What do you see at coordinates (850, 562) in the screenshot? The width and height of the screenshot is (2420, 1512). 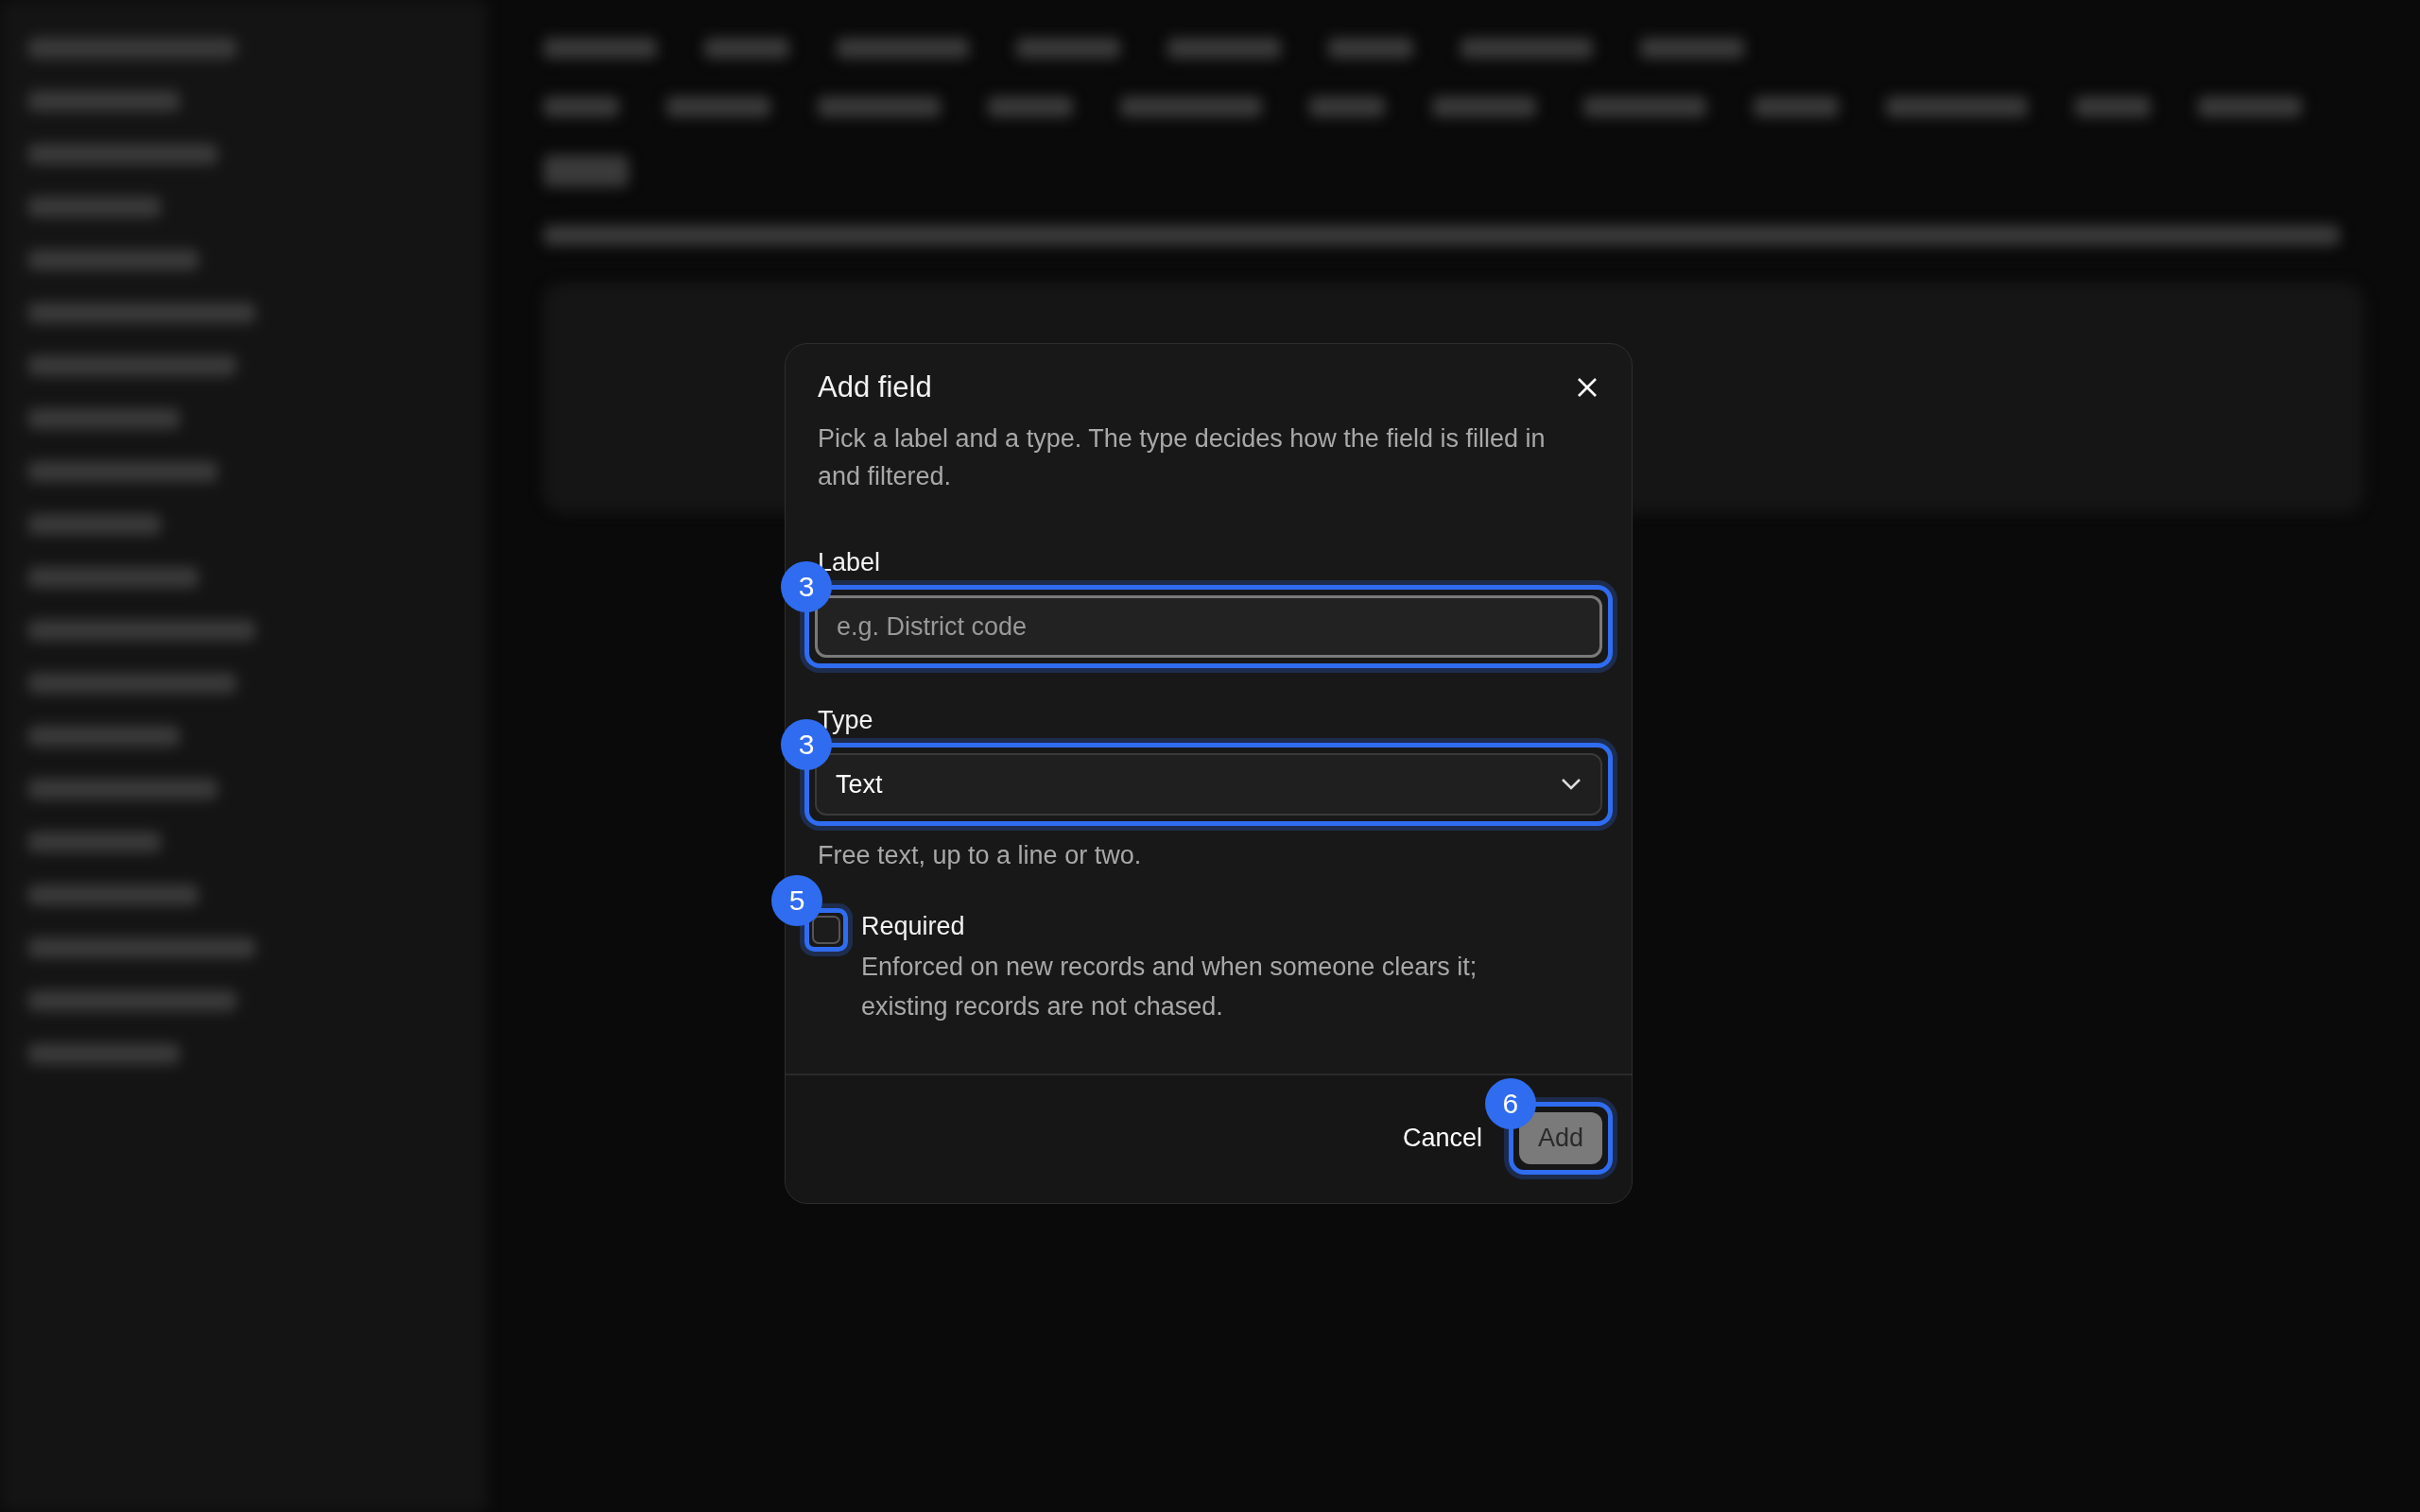 I see `field-label: Label` at bounding box center [850, 562].